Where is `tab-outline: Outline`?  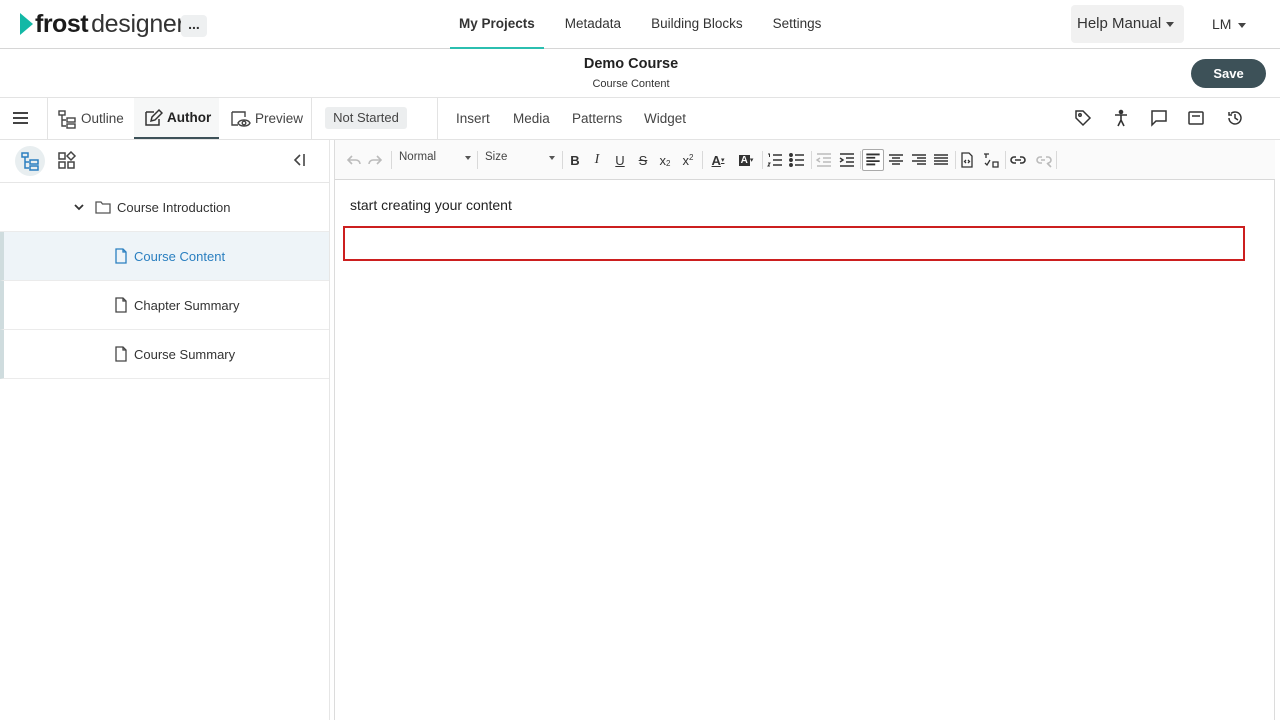
tab-outline: Outline is located at coordinates (90, 118).